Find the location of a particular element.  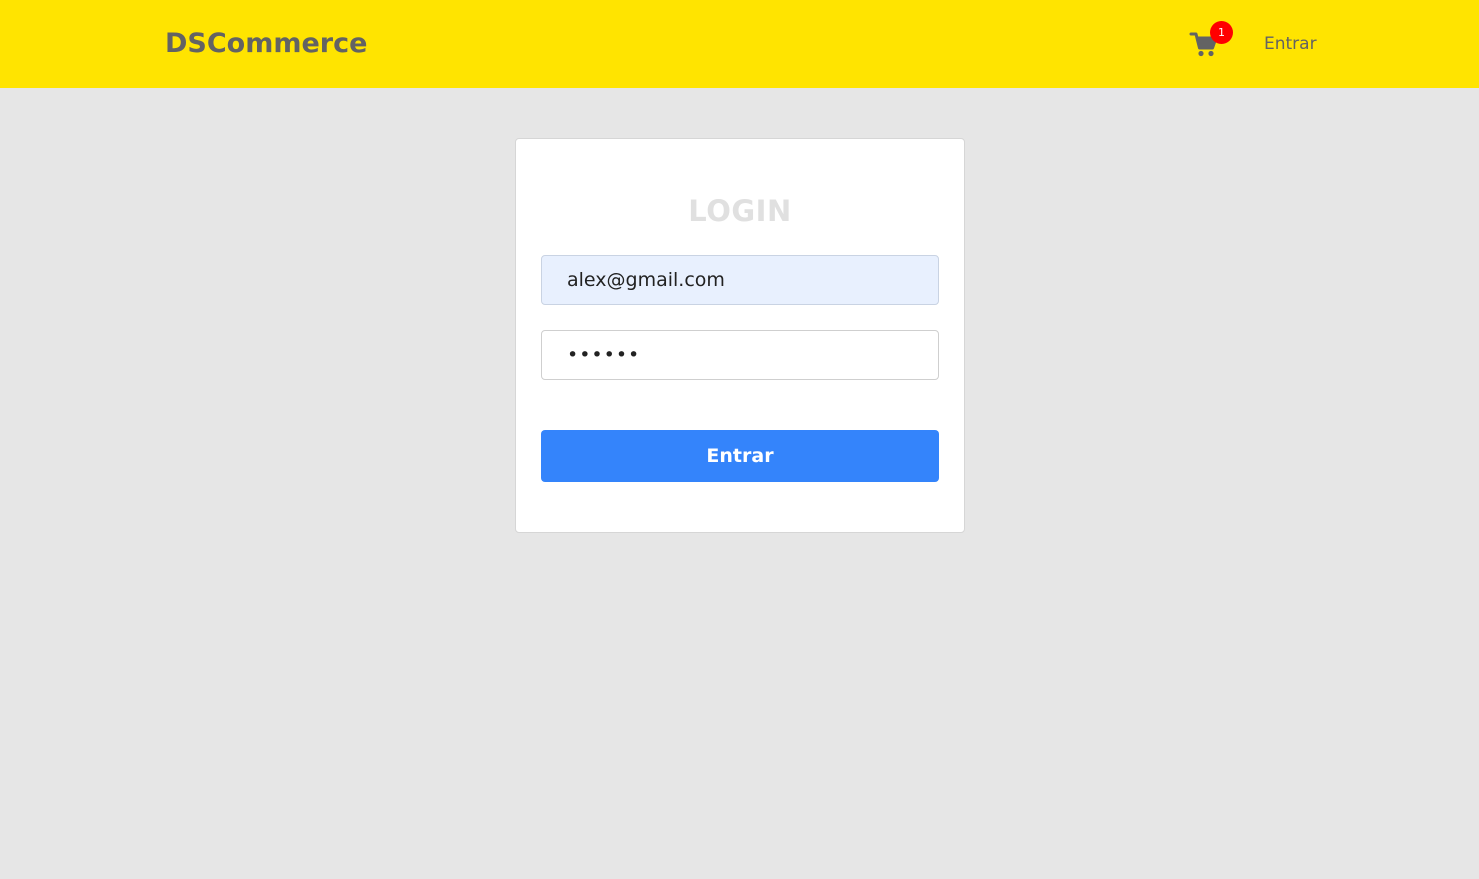

login-submit-button: Entrar is located at coordinates (740, 456).